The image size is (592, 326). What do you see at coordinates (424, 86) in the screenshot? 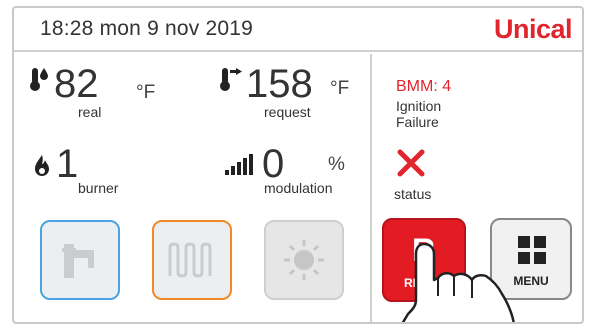
I see `alarm-code: BMM: 4` at bounding box center [424, 86].